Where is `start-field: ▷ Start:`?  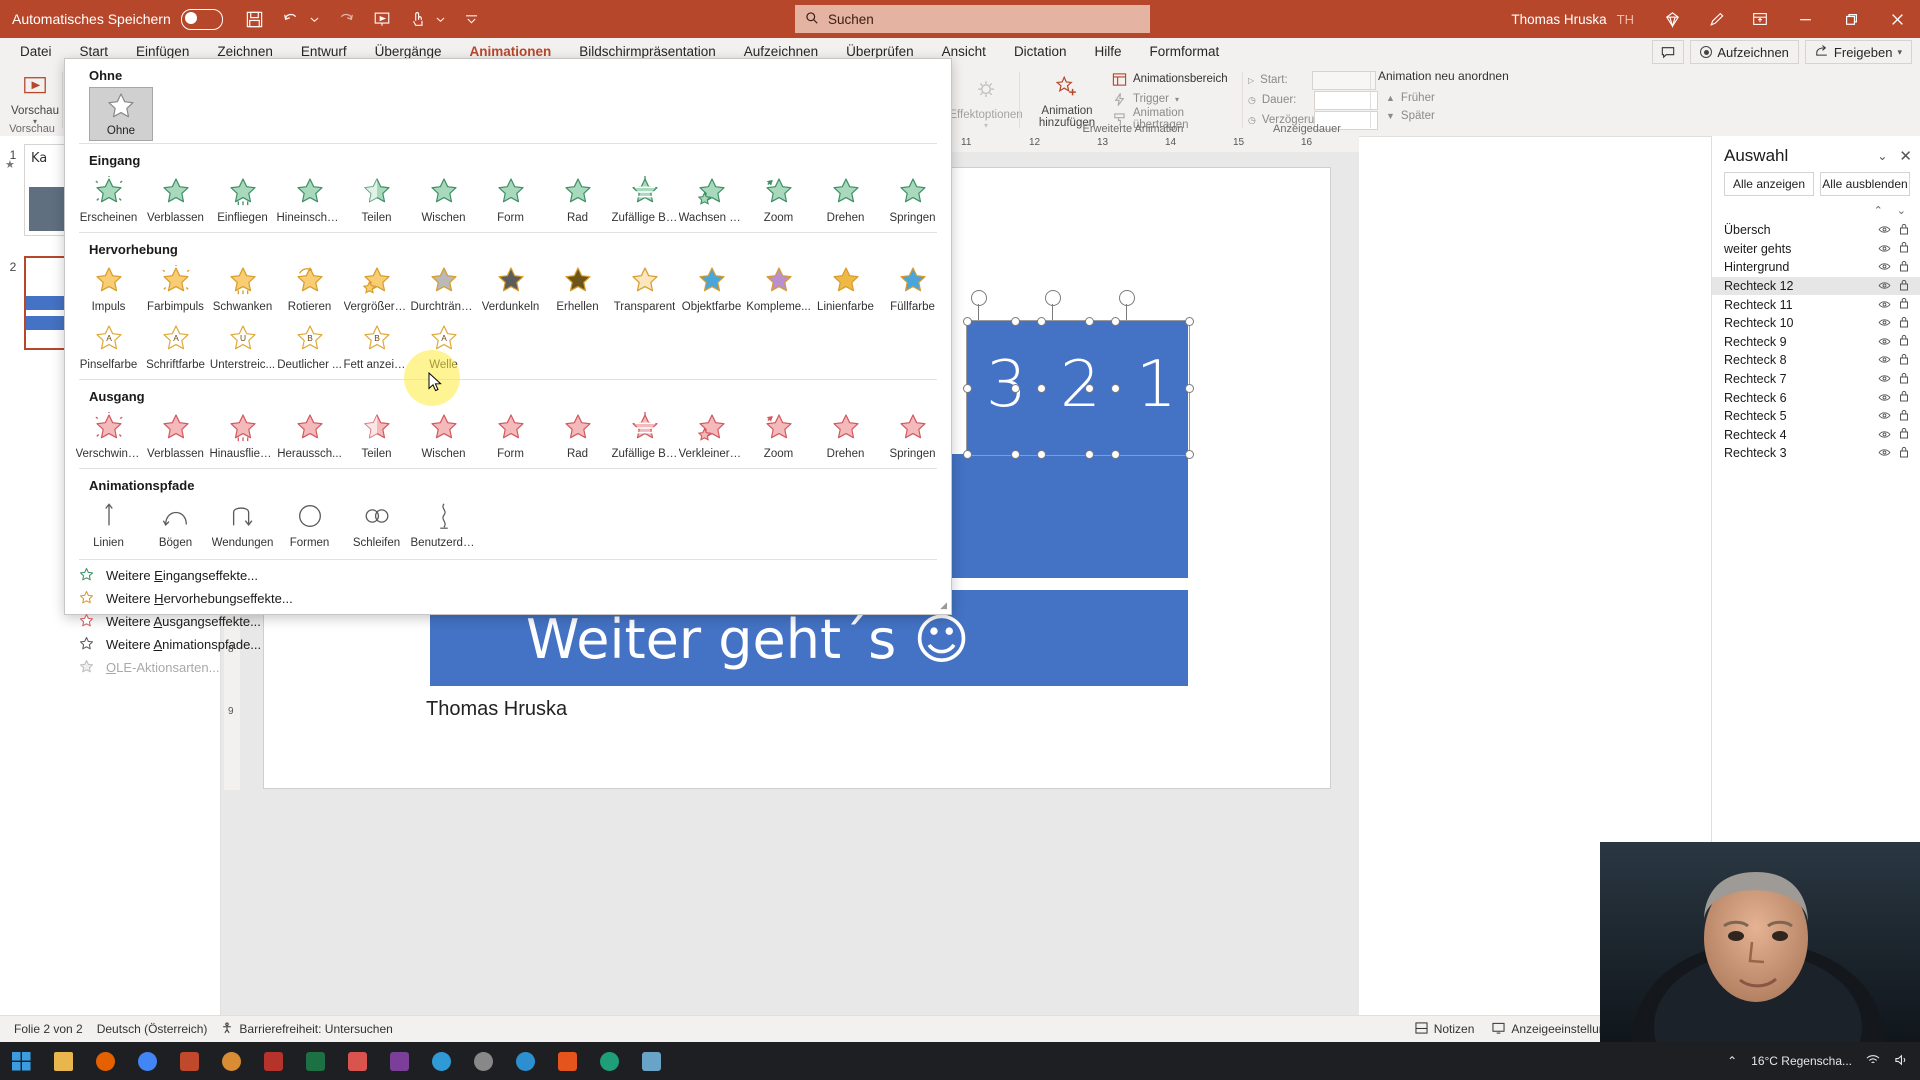 start-field: ▷ Start: is located at coordinates (1313, 80).